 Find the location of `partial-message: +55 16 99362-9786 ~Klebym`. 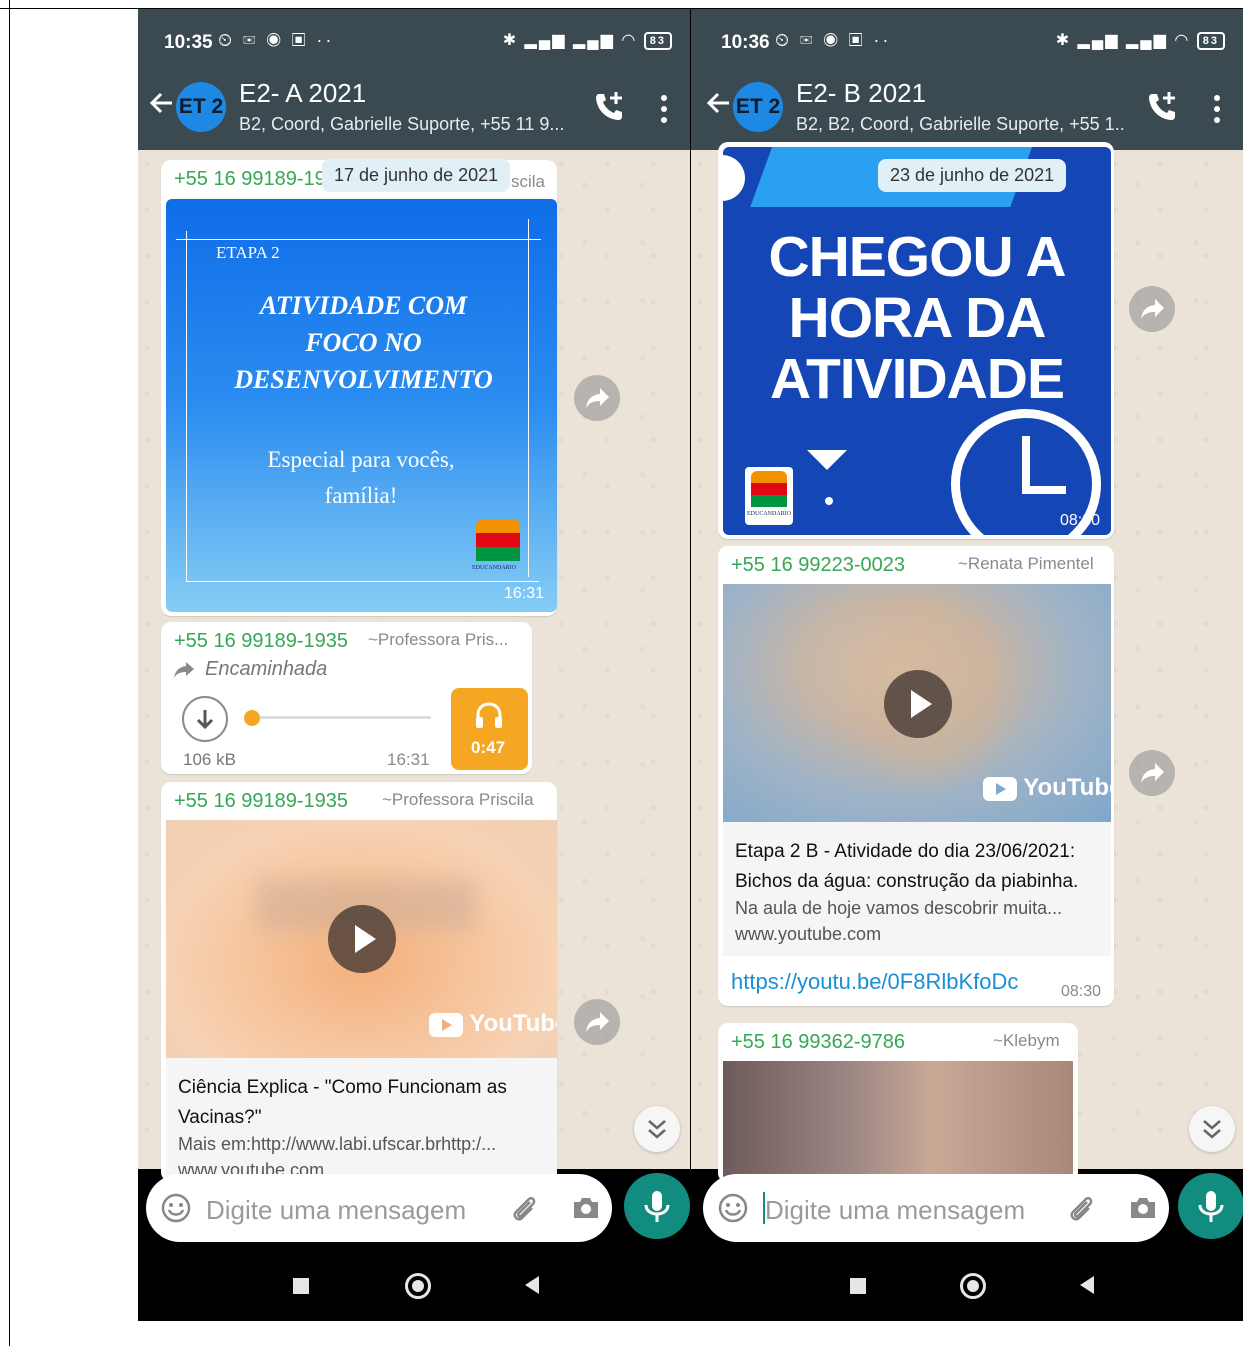

partial-message: +55 16 99362-9786 ~Klebym is located at coordinates (898, 1103).